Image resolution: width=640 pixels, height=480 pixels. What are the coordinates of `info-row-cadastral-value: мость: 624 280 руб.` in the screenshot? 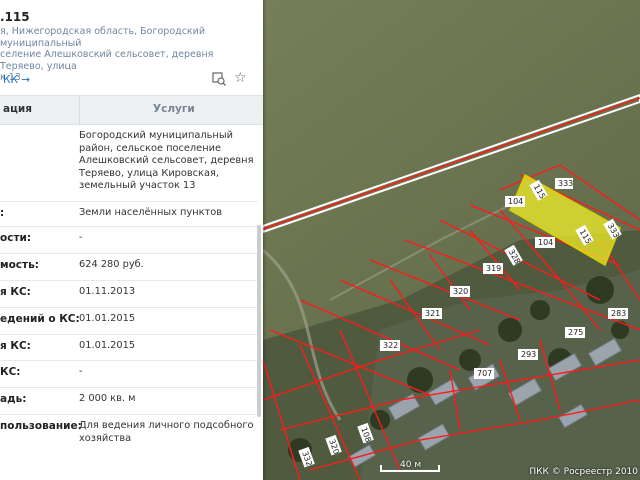 It's located at (129, 267).